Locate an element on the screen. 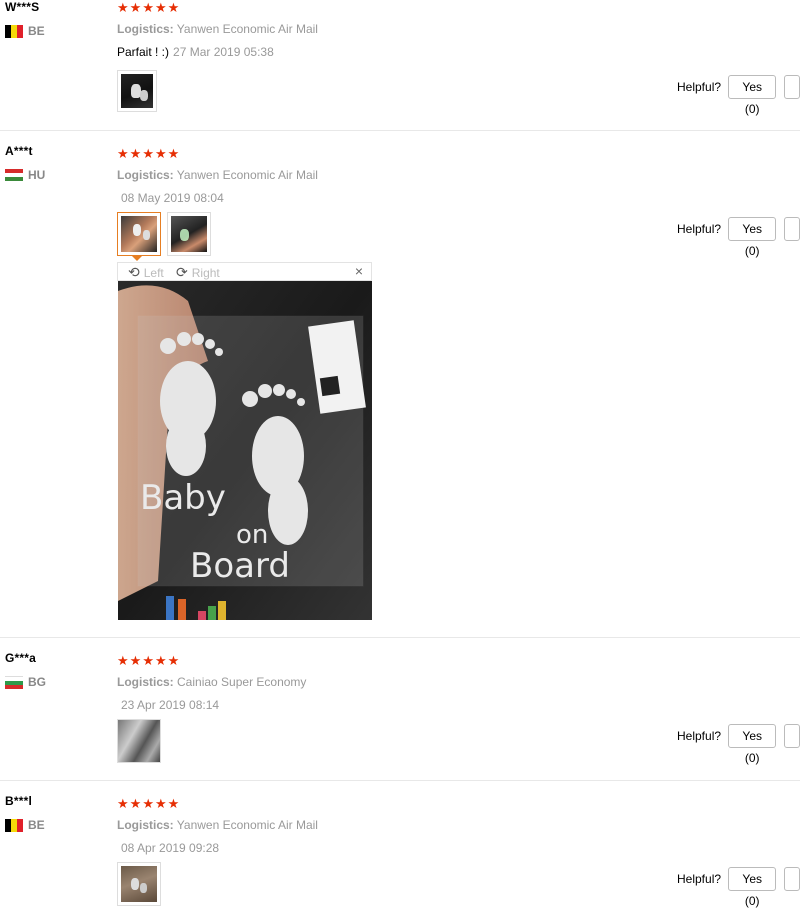 This screenshot has width=800, height=912. review-feedback: 23 Apr 2019 08:14 is located at coordinates (168, 705).